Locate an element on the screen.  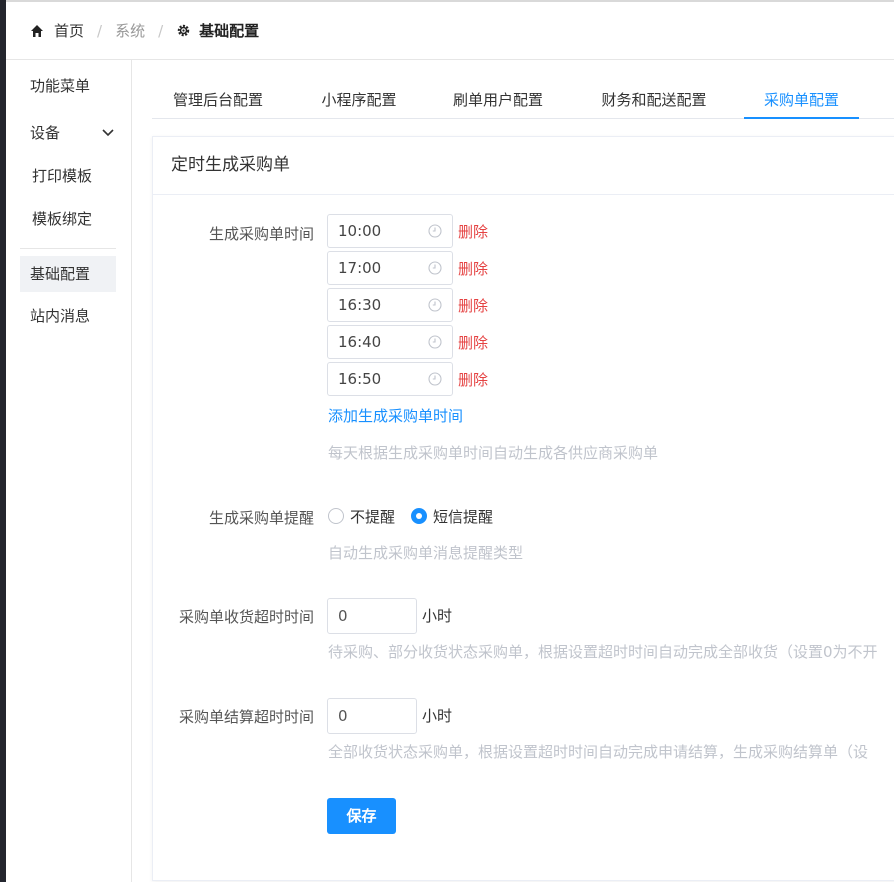
receive-timeout-label: 采购单收货超时时间 is located at coordinates (246, 617).